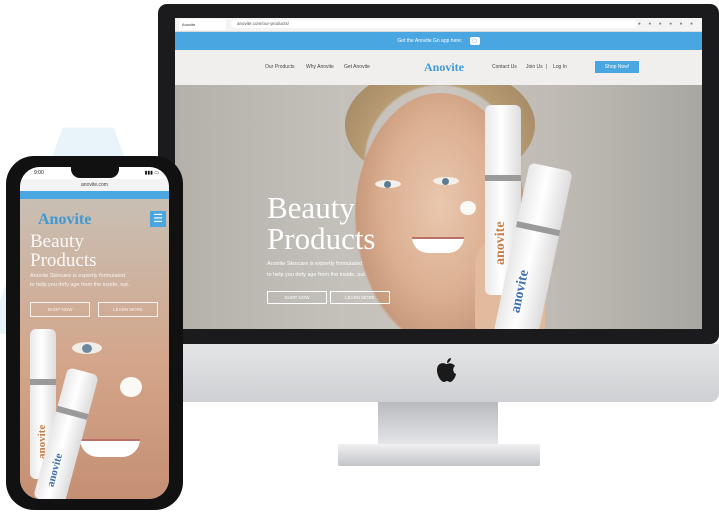 This screenshot has width=719, height=515. Describe the element at coordinates (202, 24) in the screenshot. I see `browser-tab: Anovite` at that location.